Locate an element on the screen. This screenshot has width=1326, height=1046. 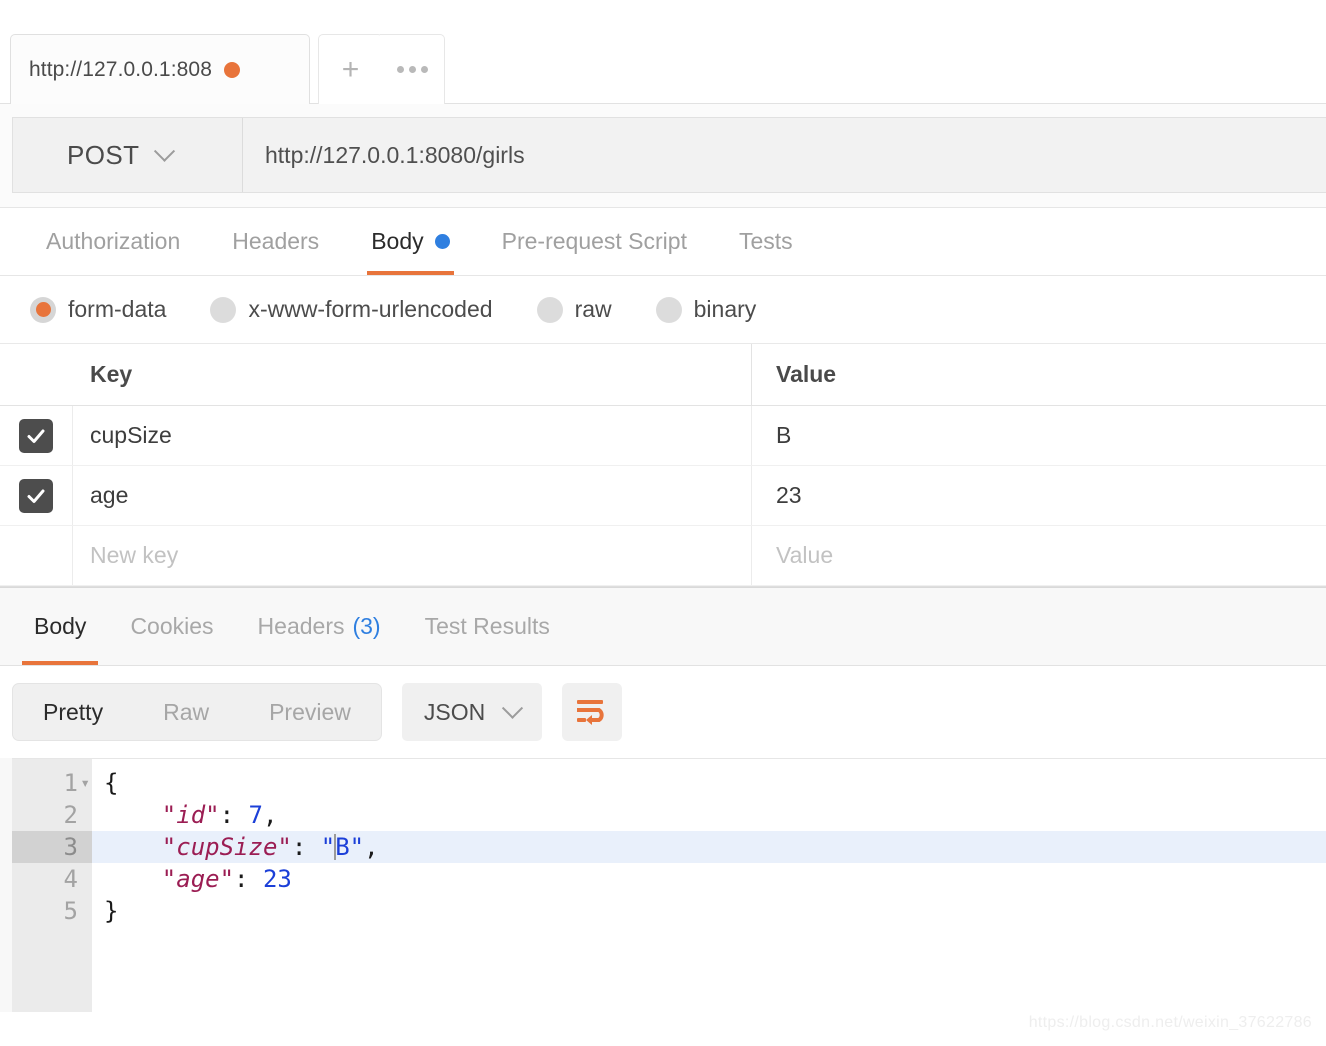
view-mode-raw-label: Raw is located at coordinates (186, 711).